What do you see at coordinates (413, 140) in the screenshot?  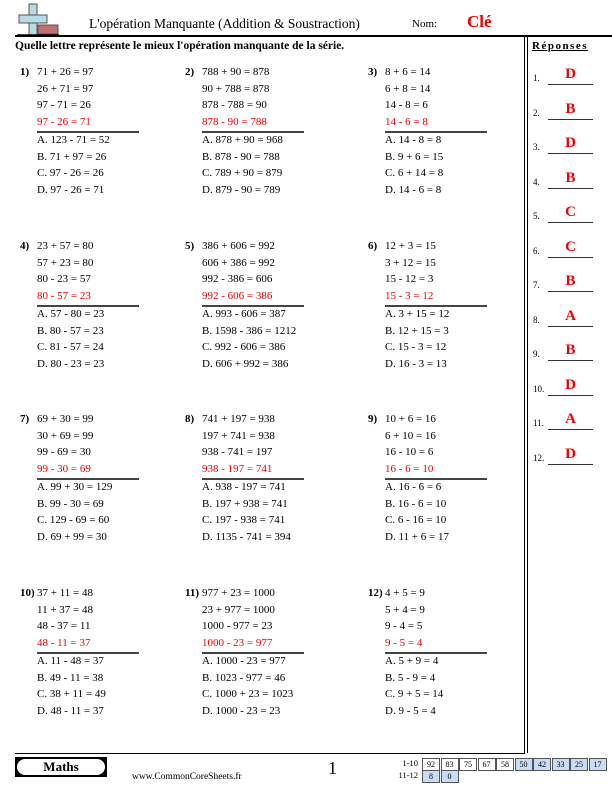 I see `answer-option: A. 14 - 8 = 8` at bounding box center [413, 140].